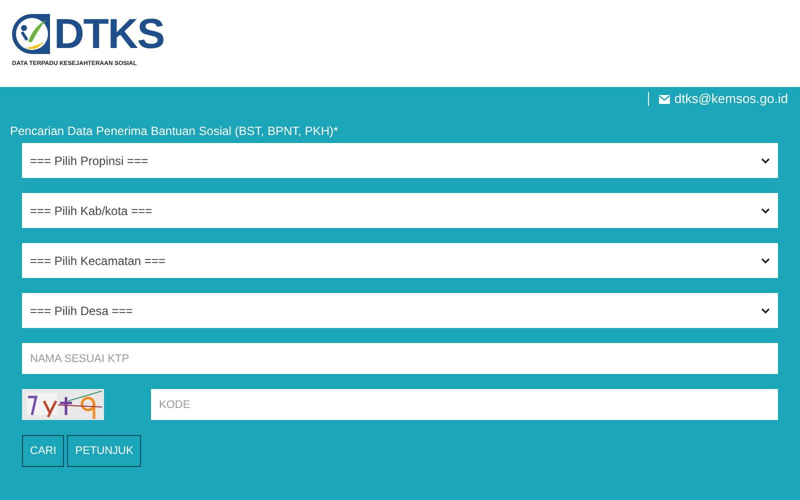  Describe the element at coordinates (400, 310) in the screenshot. I see `dropdown-field: === Pilih Desa ===` at that location.